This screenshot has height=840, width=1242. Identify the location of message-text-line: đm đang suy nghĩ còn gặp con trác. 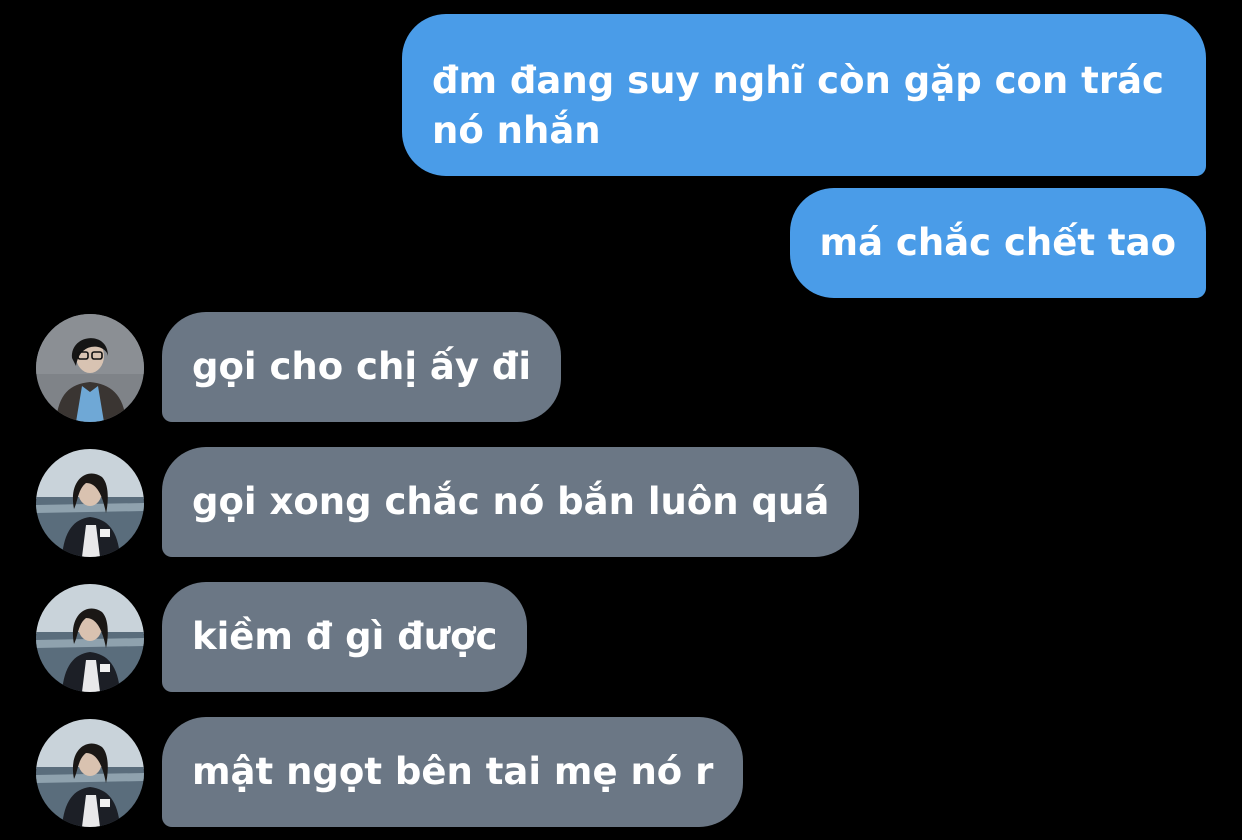
(798, 80).